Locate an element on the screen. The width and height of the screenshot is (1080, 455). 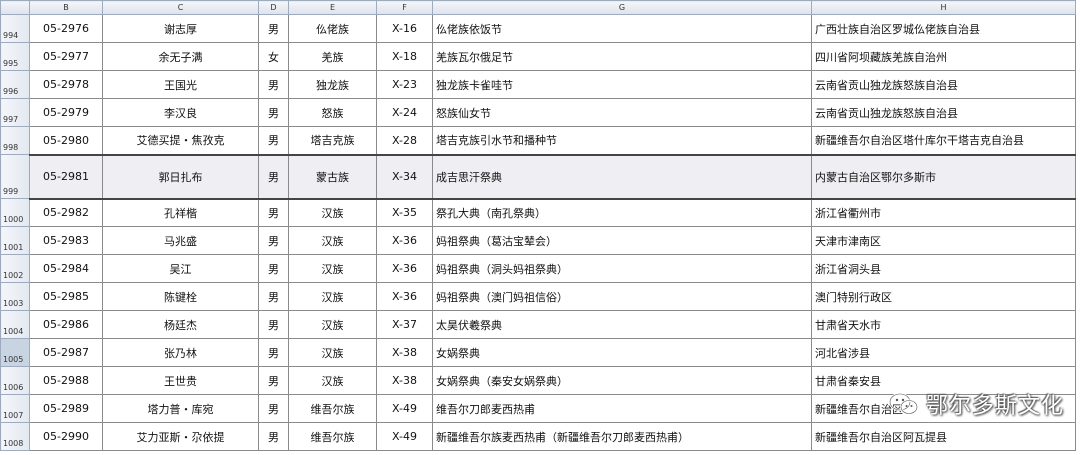
cell-ethnic: 仫佬族 is located at coordinates (332, 28).